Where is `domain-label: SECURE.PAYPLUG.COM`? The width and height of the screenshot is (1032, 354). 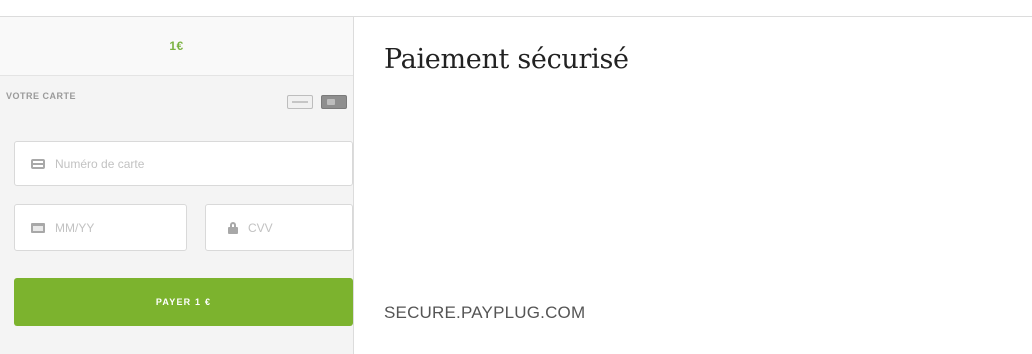
domain-label: SECURE.PAYPLUG.COM is located at coordinates (485, 312).